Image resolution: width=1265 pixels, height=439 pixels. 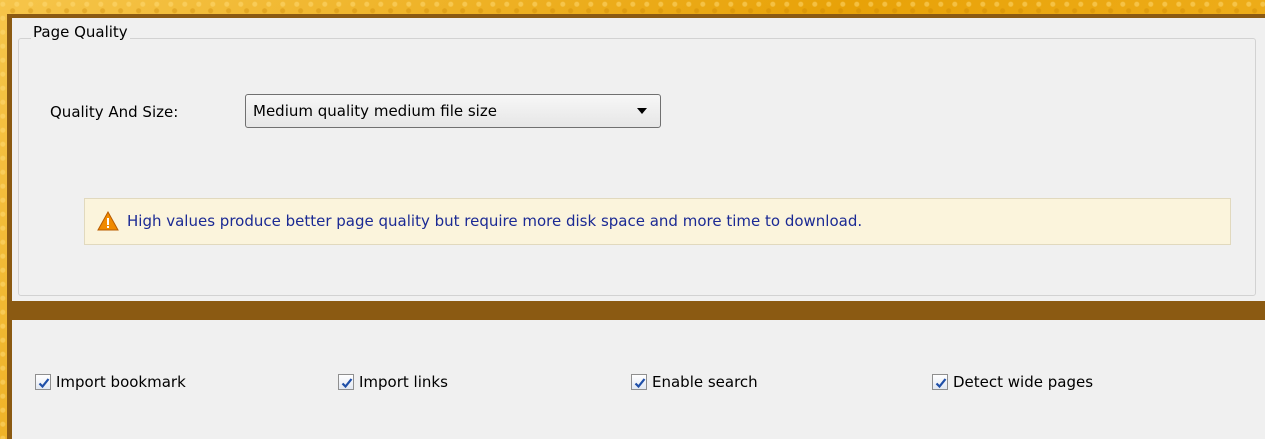 What do you see at coordinates (108, 221) in the screenshot?
I see `warning-triangle-icon` at bounding box center [108, 221].